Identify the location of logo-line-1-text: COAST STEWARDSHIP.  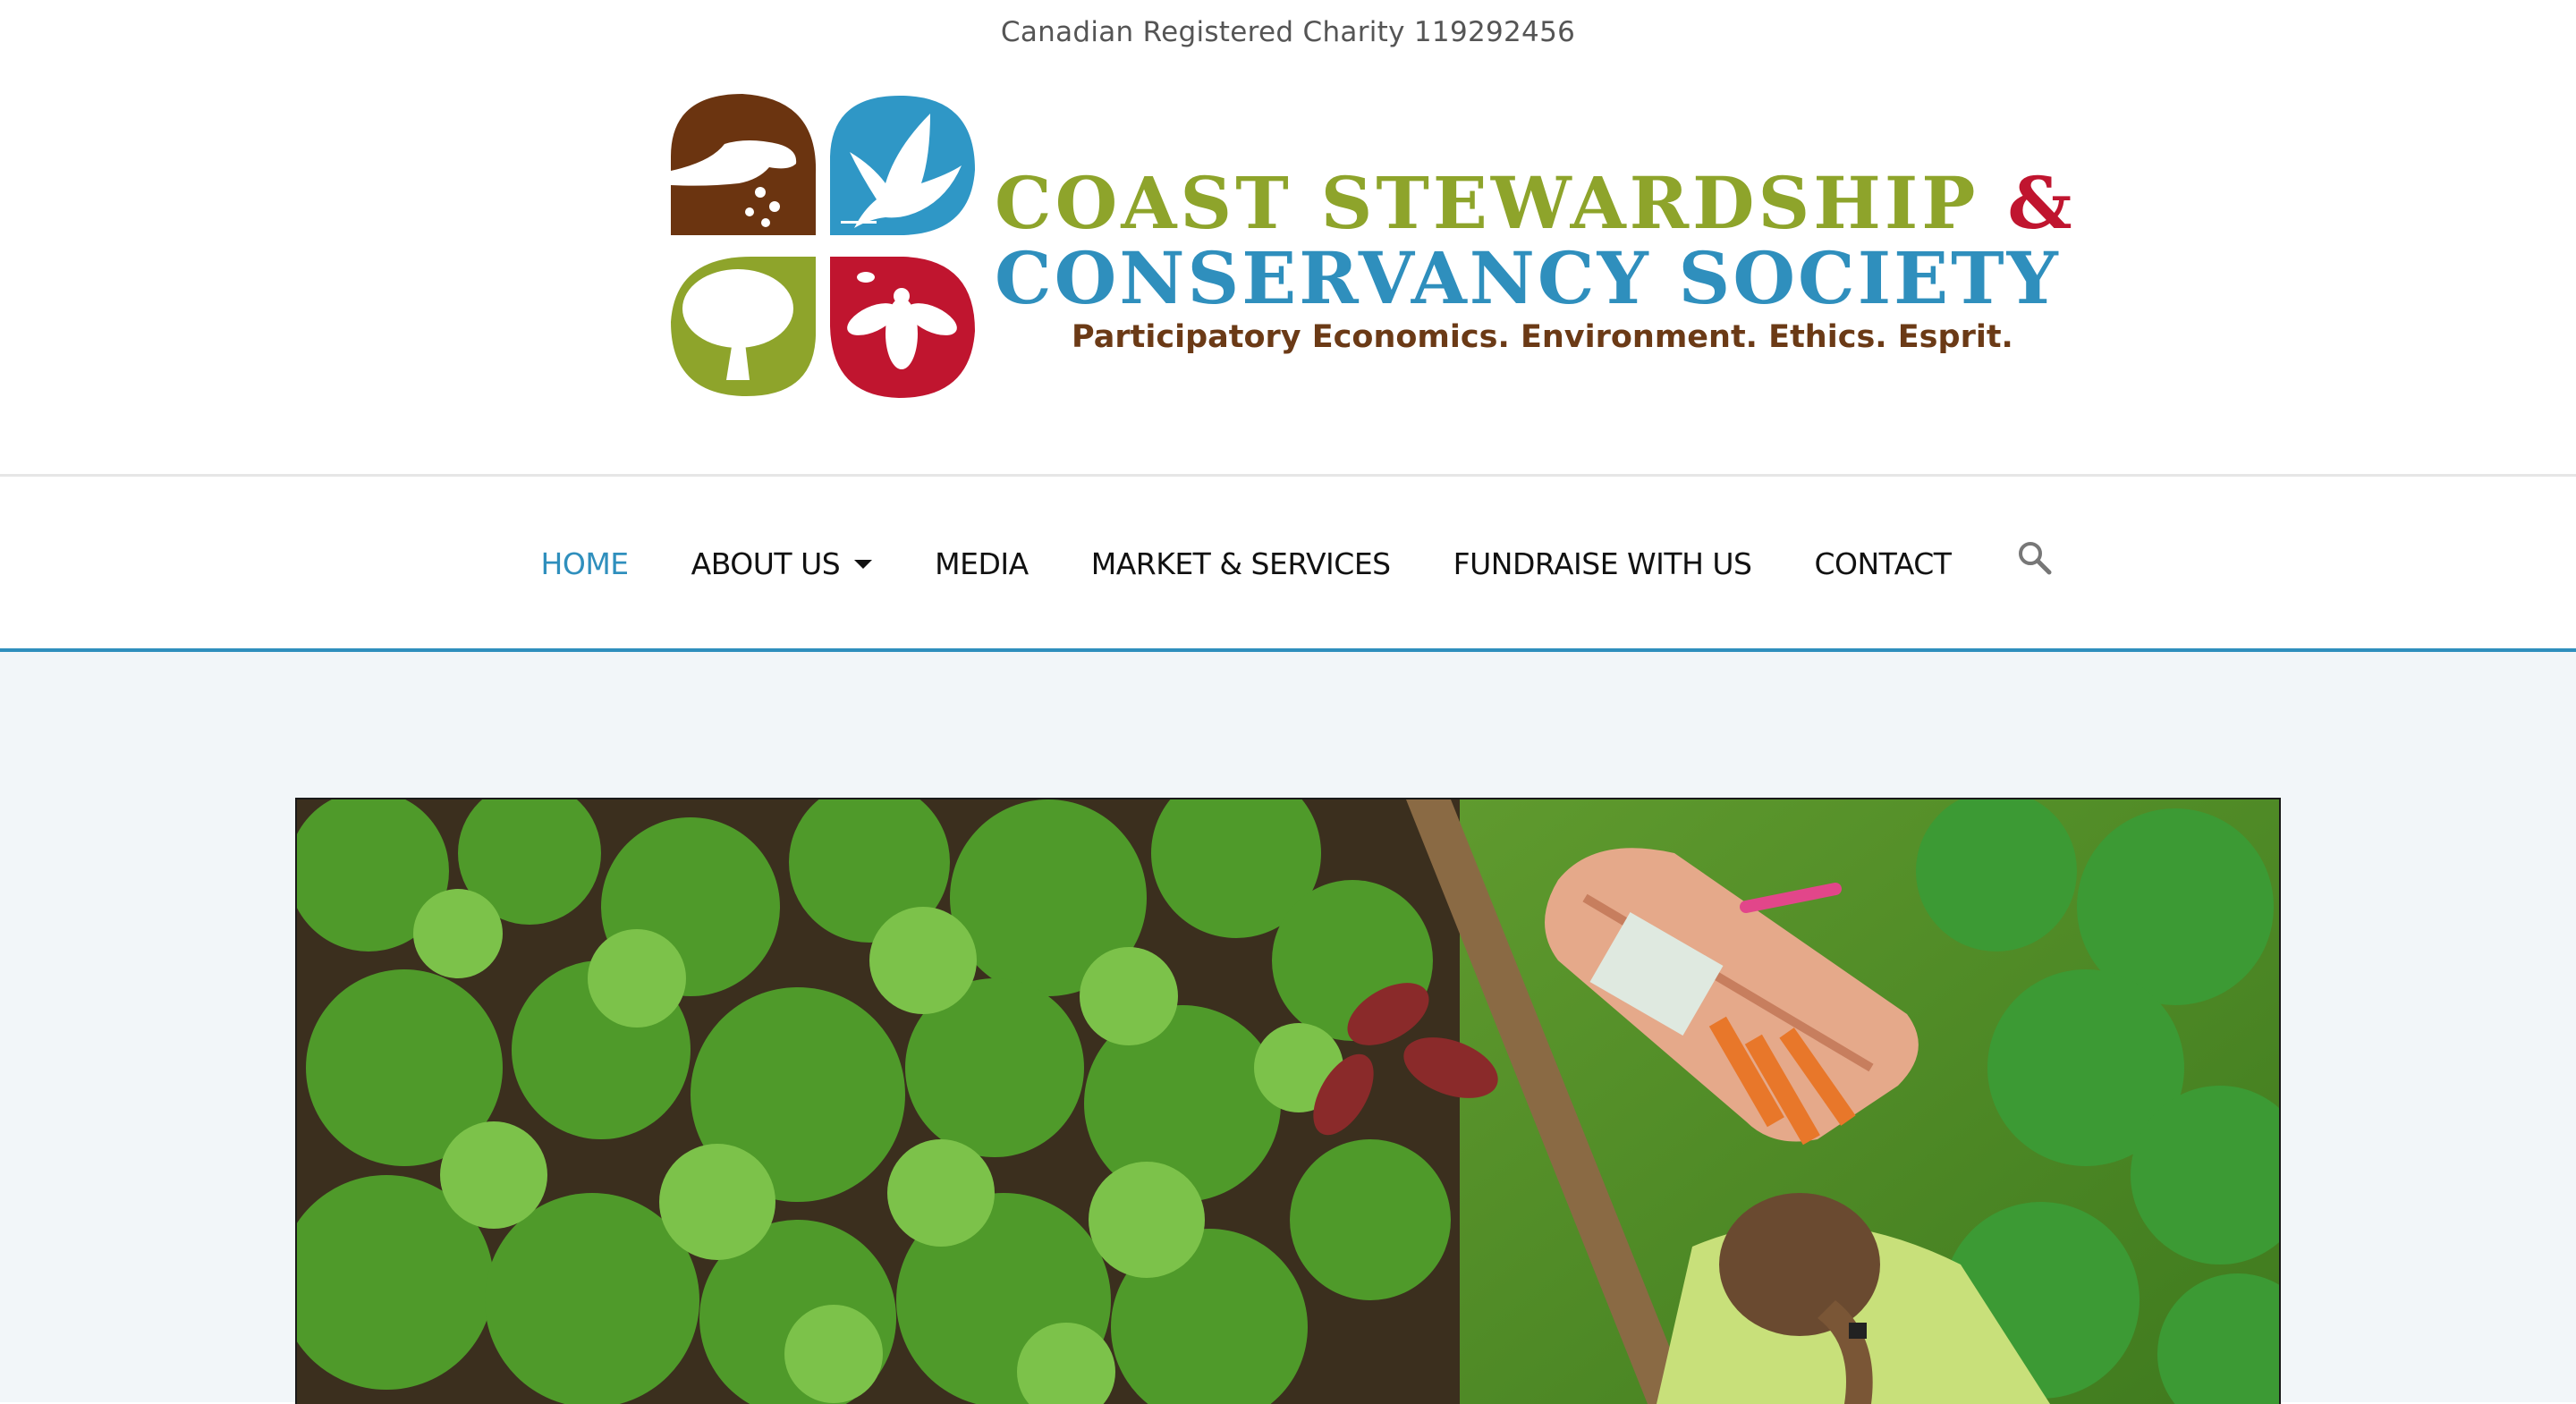
(1487, 203).